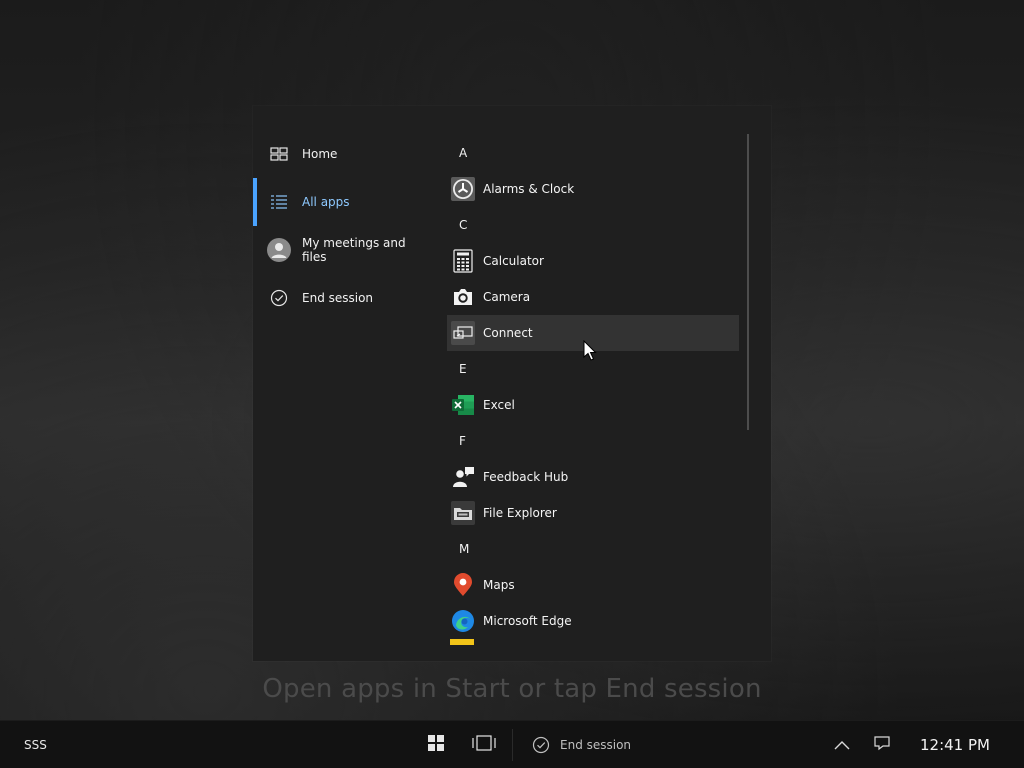 Image resolution: width=1024 pixels, height=768 pixels. What do you see at coordinates (463, 261) in the screenshot?
I see `calculator-icon` at bounding box center [463, 261].